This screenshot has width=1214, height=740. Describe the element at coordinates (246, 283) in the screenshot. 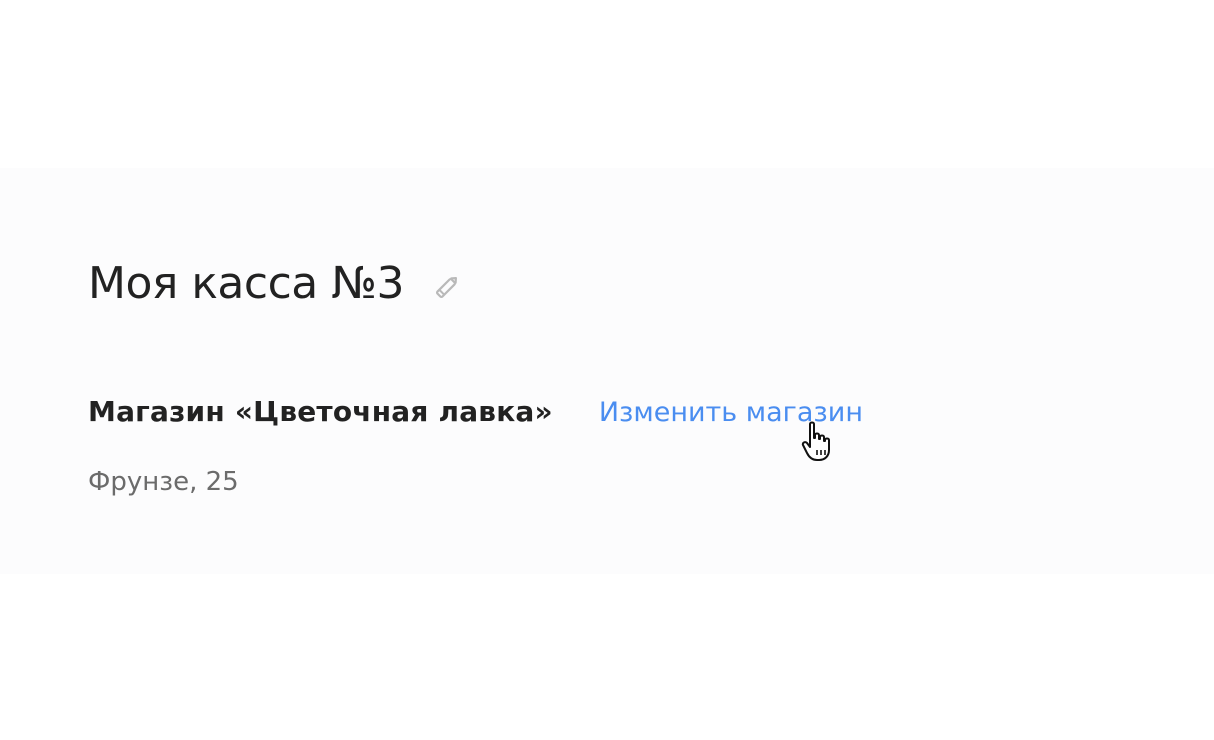

I see `page-title: Моя касса №3` at that location.